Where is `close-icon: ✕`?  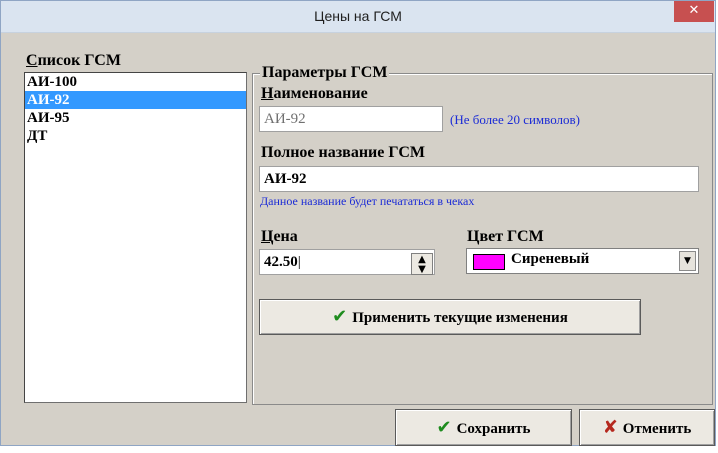 close-icon: ✕ is located at coordinates (694, 10).